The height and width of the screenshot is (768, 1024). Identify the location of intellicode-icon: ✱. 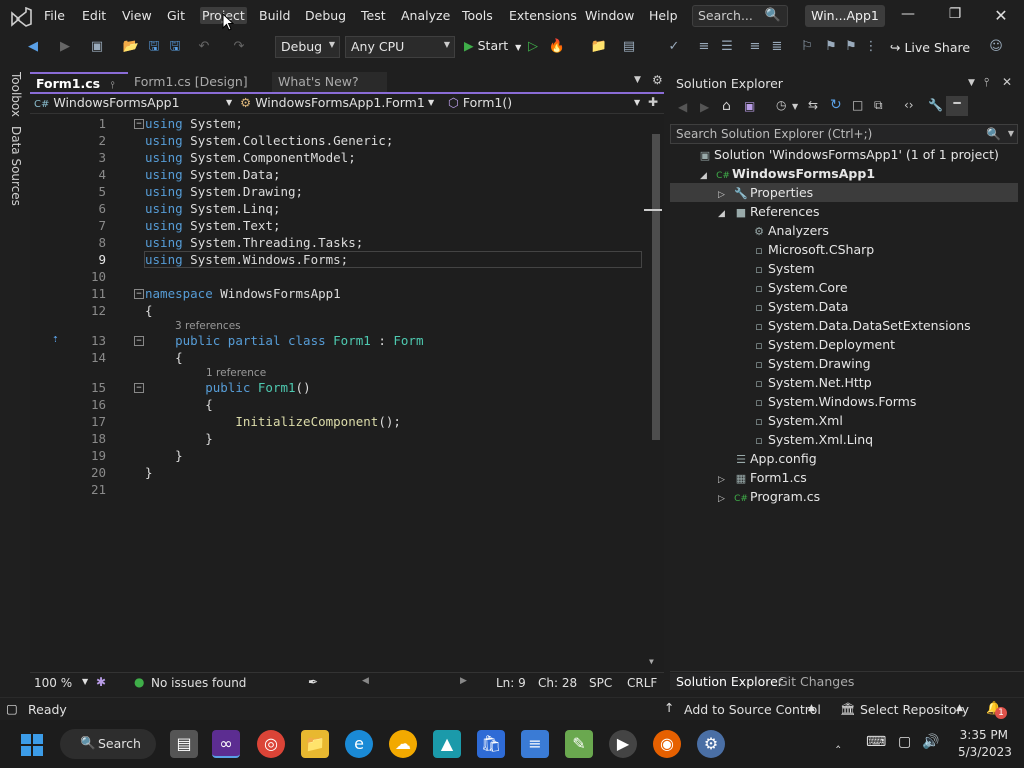
(101, 682).